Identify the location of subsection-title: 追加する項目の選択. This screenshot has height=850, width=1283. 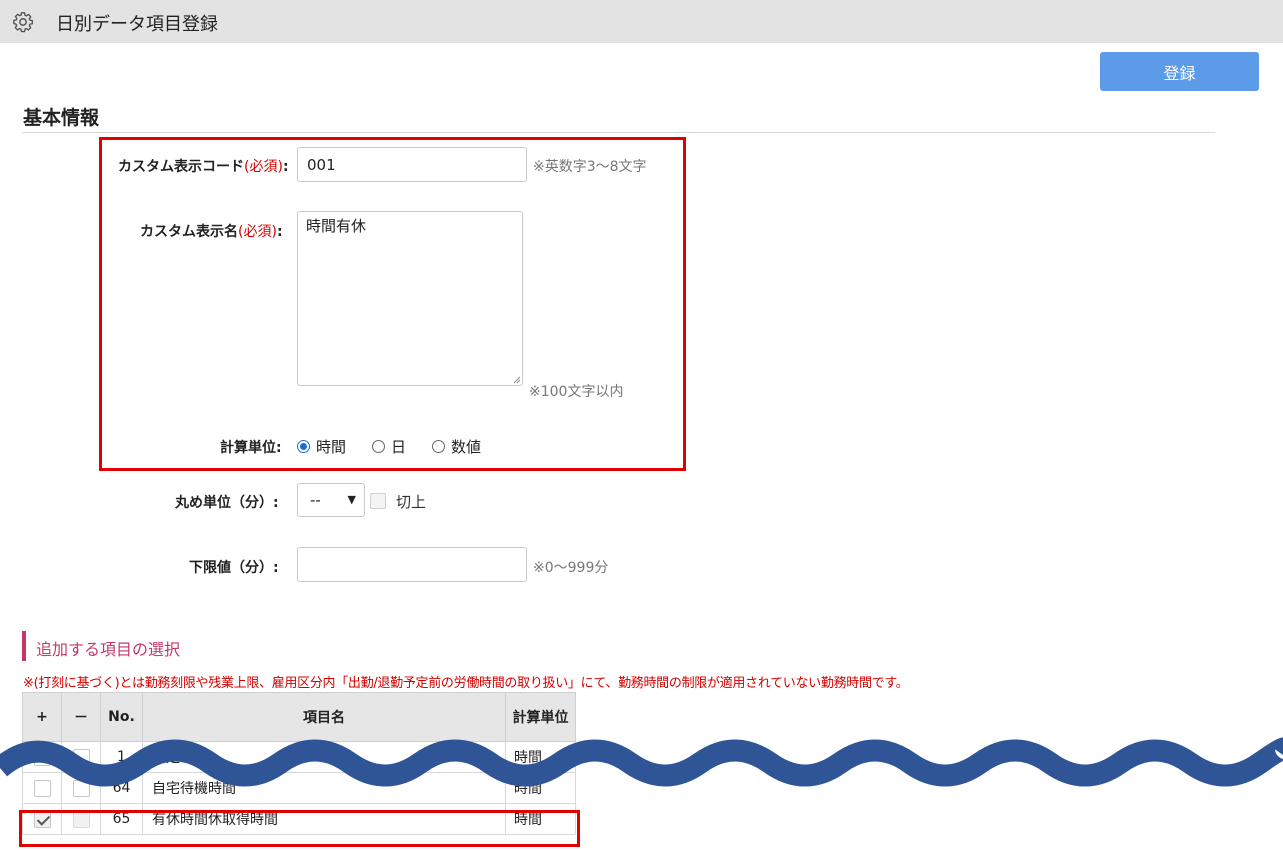
(108, 649).